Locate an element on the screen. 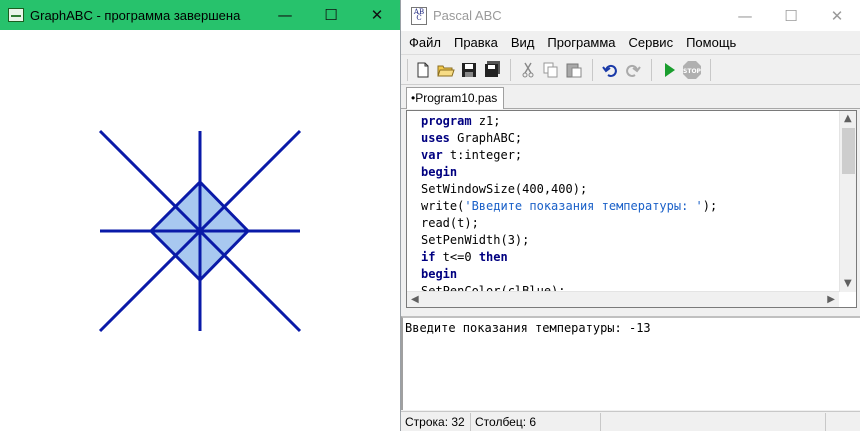 The width and height of the screenshot is (860, 431). tab-program10: •Program10.pas is located at coordinates (455, 98).